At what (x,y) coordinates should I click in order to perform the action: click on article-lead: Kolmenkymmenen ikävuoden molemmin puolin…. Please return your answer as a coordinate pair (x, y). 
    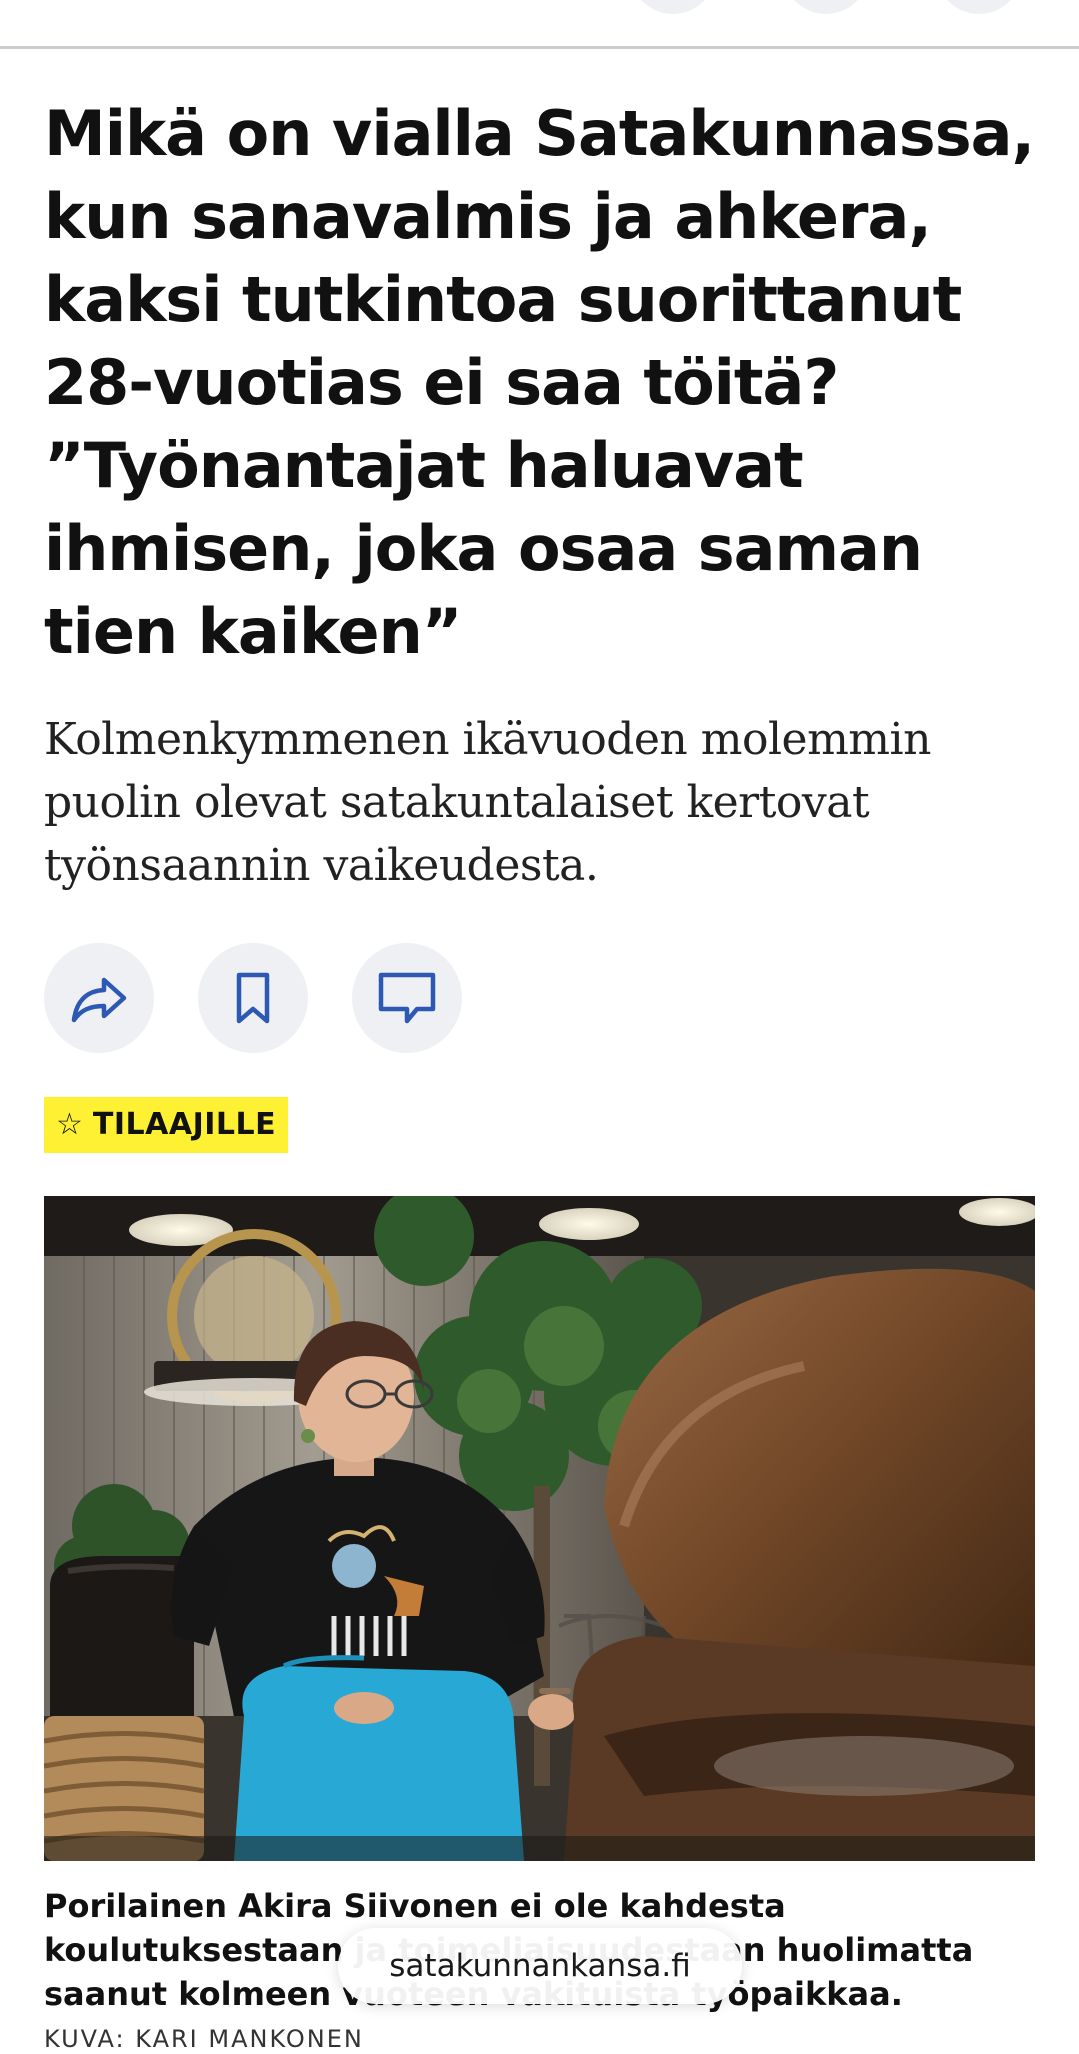
    Looking at the image, I should click on (487, 802).